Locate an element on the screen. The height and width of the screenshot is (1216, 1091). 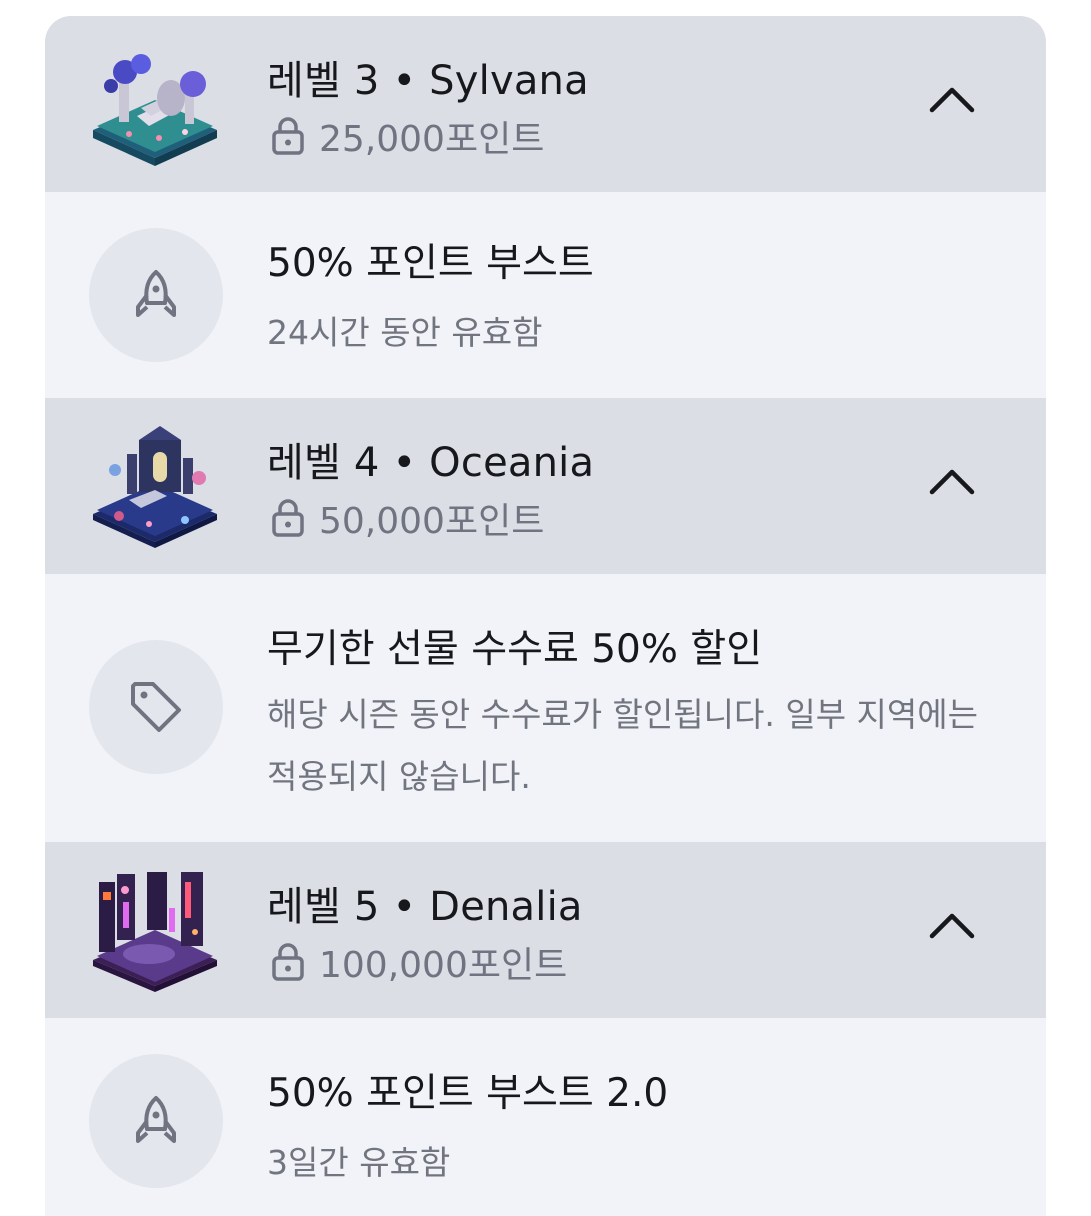
points-required: 100,000포인트 is located at coordinates (443, 965).